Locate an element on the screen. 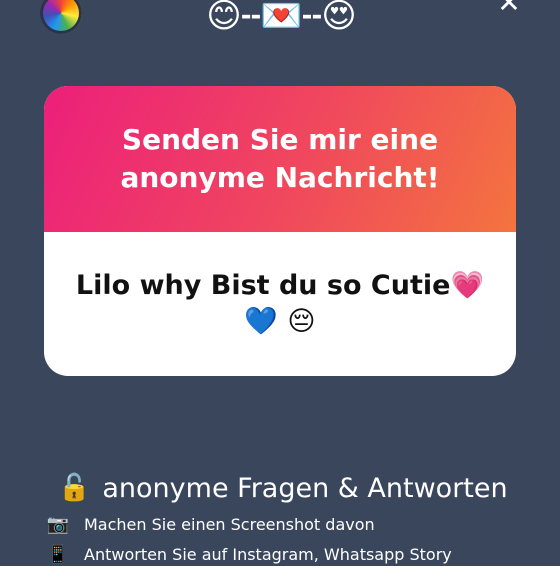 This screenshot has height=566, width=560. emoji-header: 😊 -- 💌 -- 😍 is located at coordinates (281, 19).